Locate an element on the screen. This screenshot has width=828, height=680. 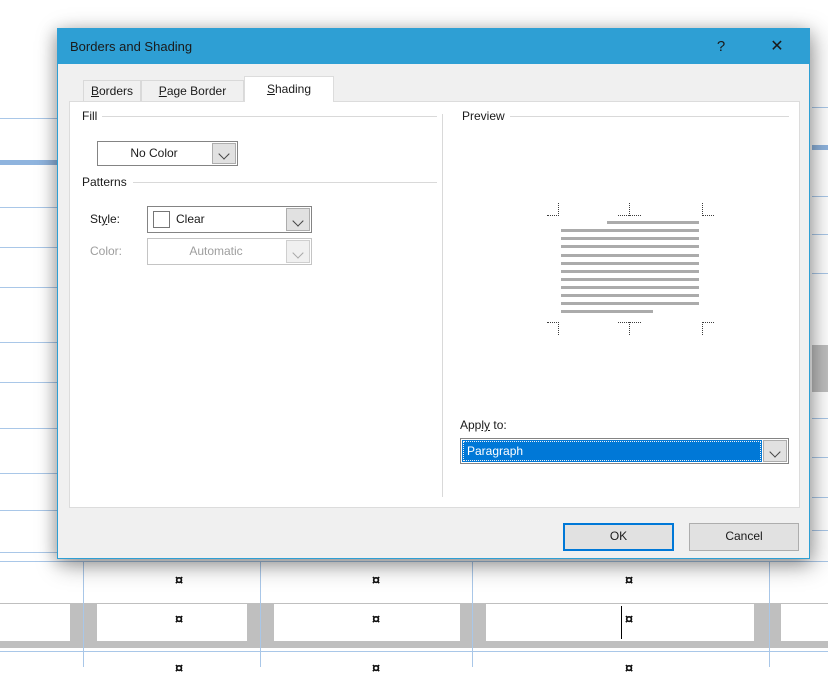
pattern-color-combobox: Automatic is located at coordinates (229, 251).